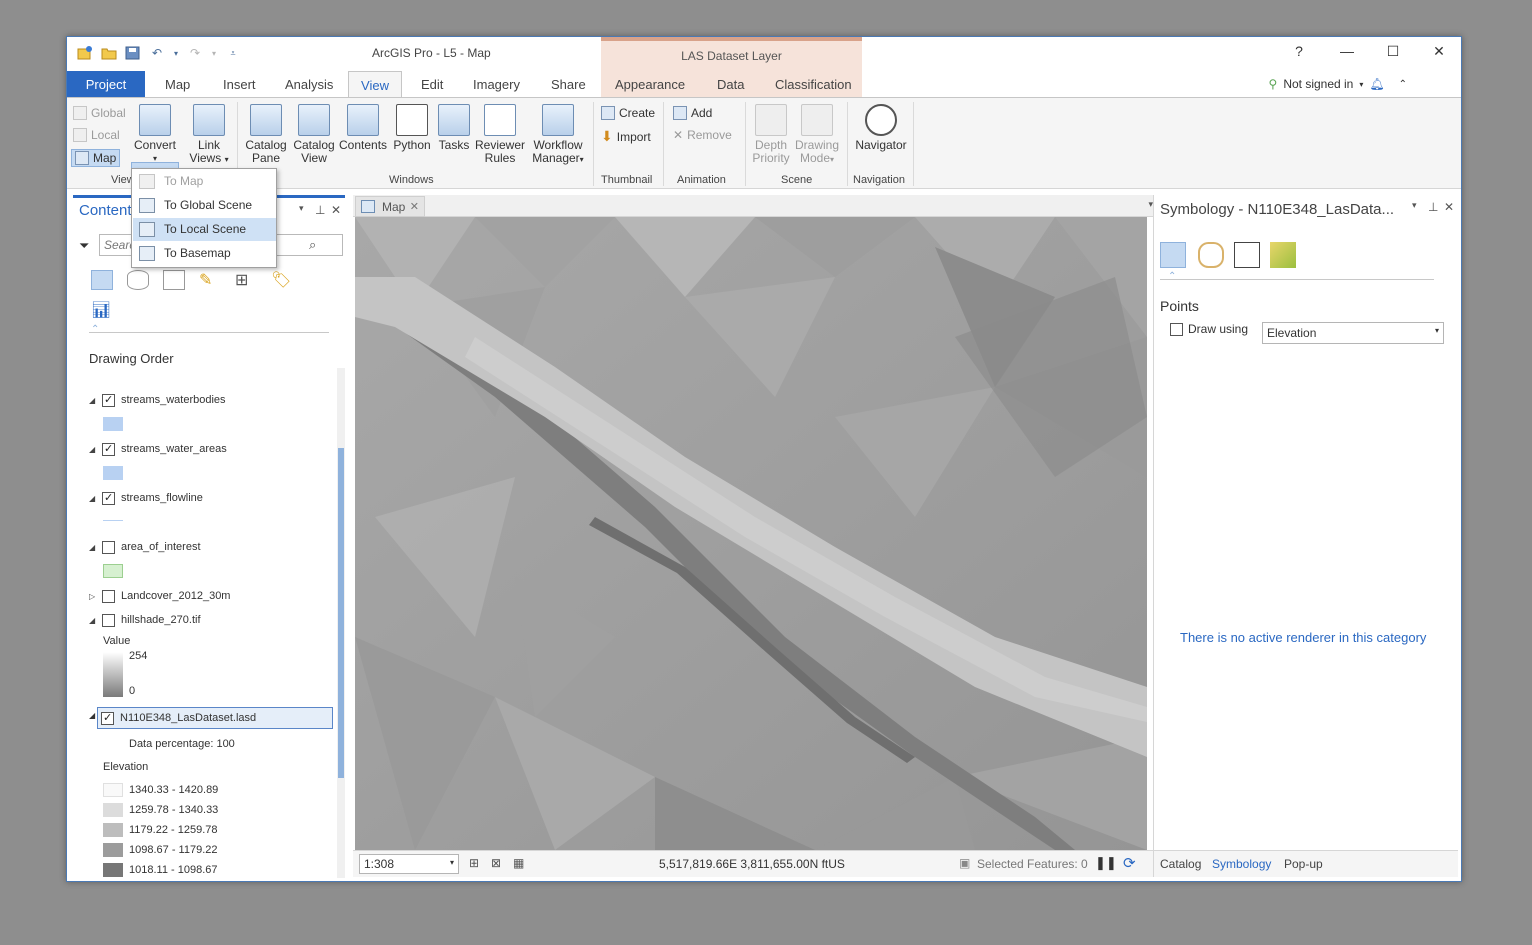 The width and height of the screenshot is (1532, 945). Describe the element at coordinates (85, 53) in the screenshot. I see `new-project-icon` at that location.